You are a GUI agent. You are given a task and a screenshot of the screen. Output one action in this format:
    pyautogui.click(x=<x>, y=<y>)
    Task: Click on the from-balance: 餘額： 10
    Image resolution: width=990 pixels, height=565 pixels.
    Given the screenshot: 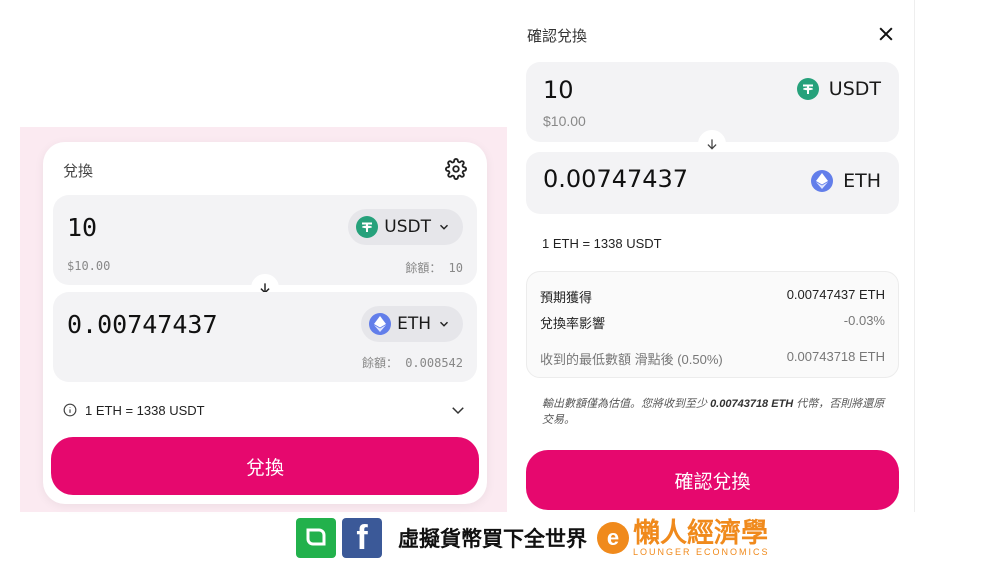 What is the action you would take?
    pyautogui.click(x=434, y=268)
    